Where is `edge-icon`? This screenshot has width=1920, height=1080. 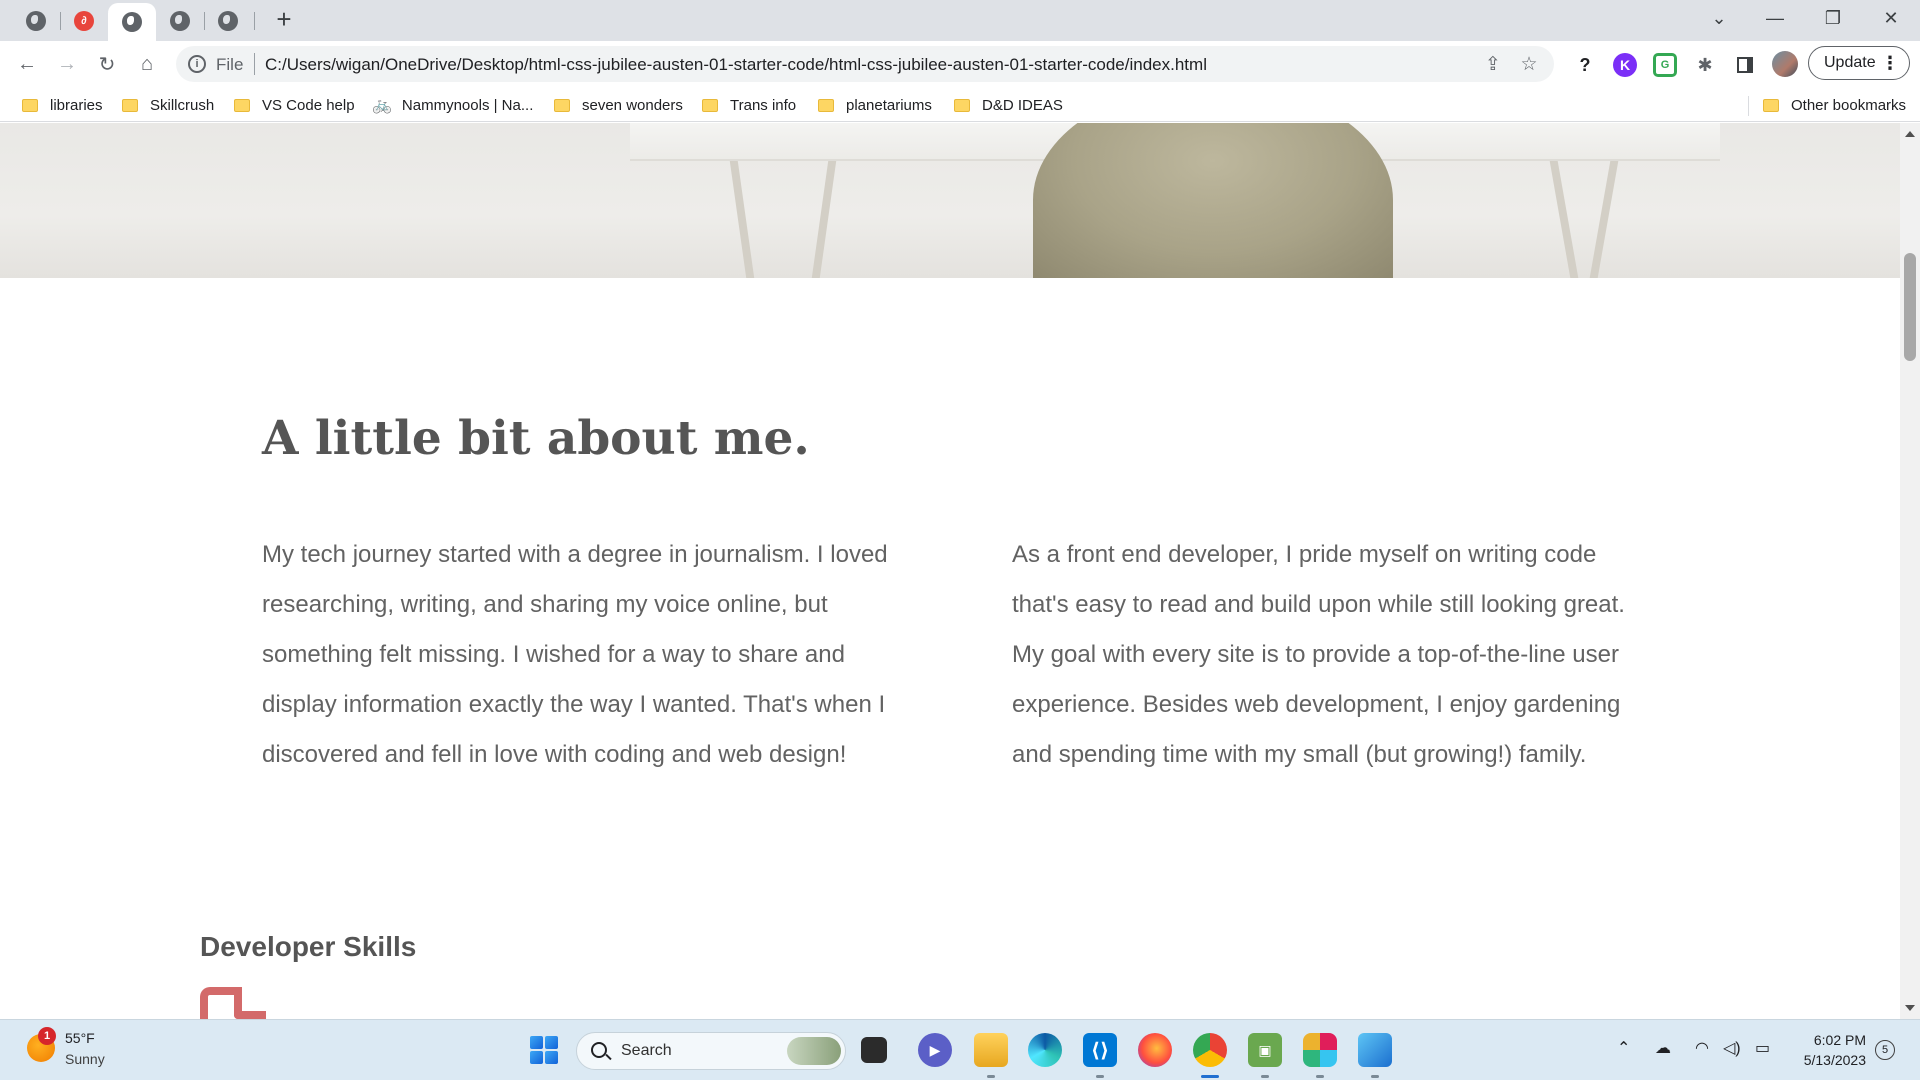
edge-icon is located at coordinates (1045, 1050).